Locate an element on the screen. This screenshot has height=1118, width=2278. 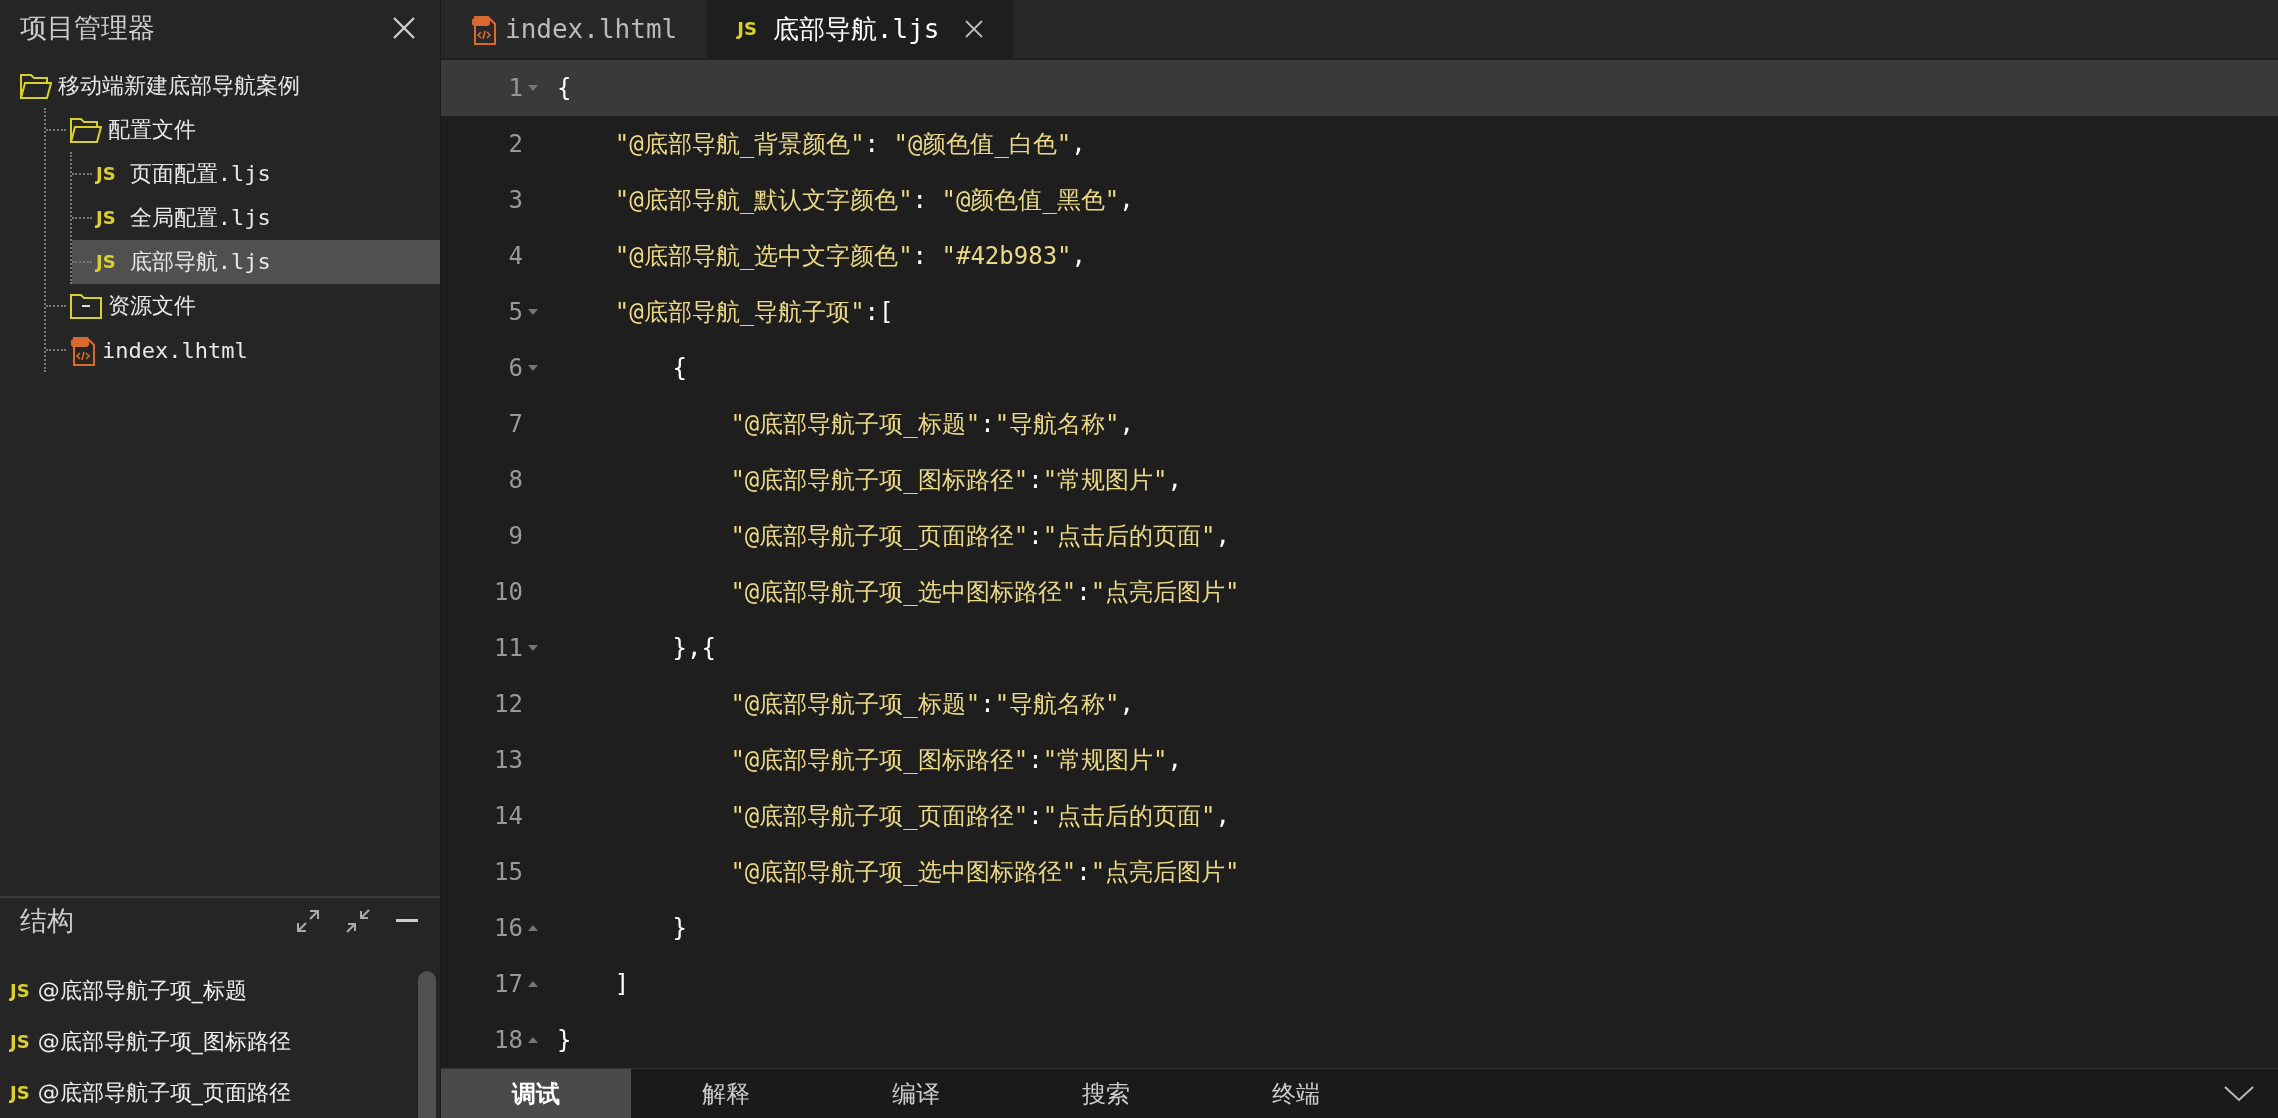
code-line: "@底部导航_背景颜色": "@颜色值_白色", is located at coordinates (849, 144).